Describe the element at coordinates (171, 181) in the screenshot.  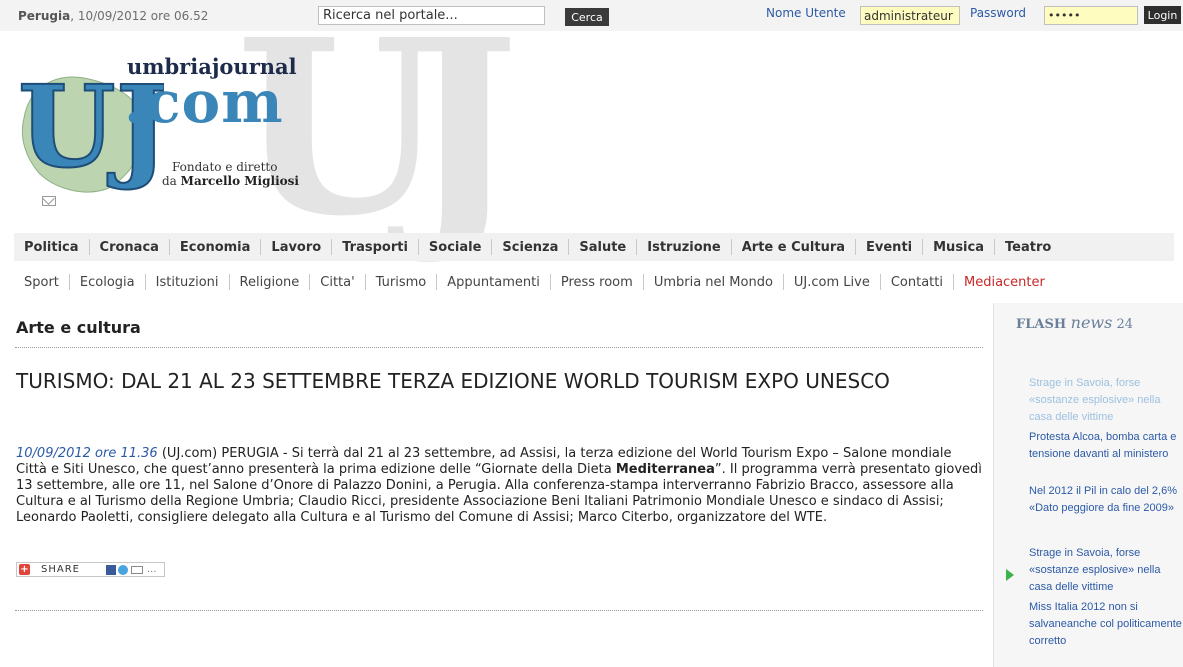
I see `logo-director-prefix: da` at that location.